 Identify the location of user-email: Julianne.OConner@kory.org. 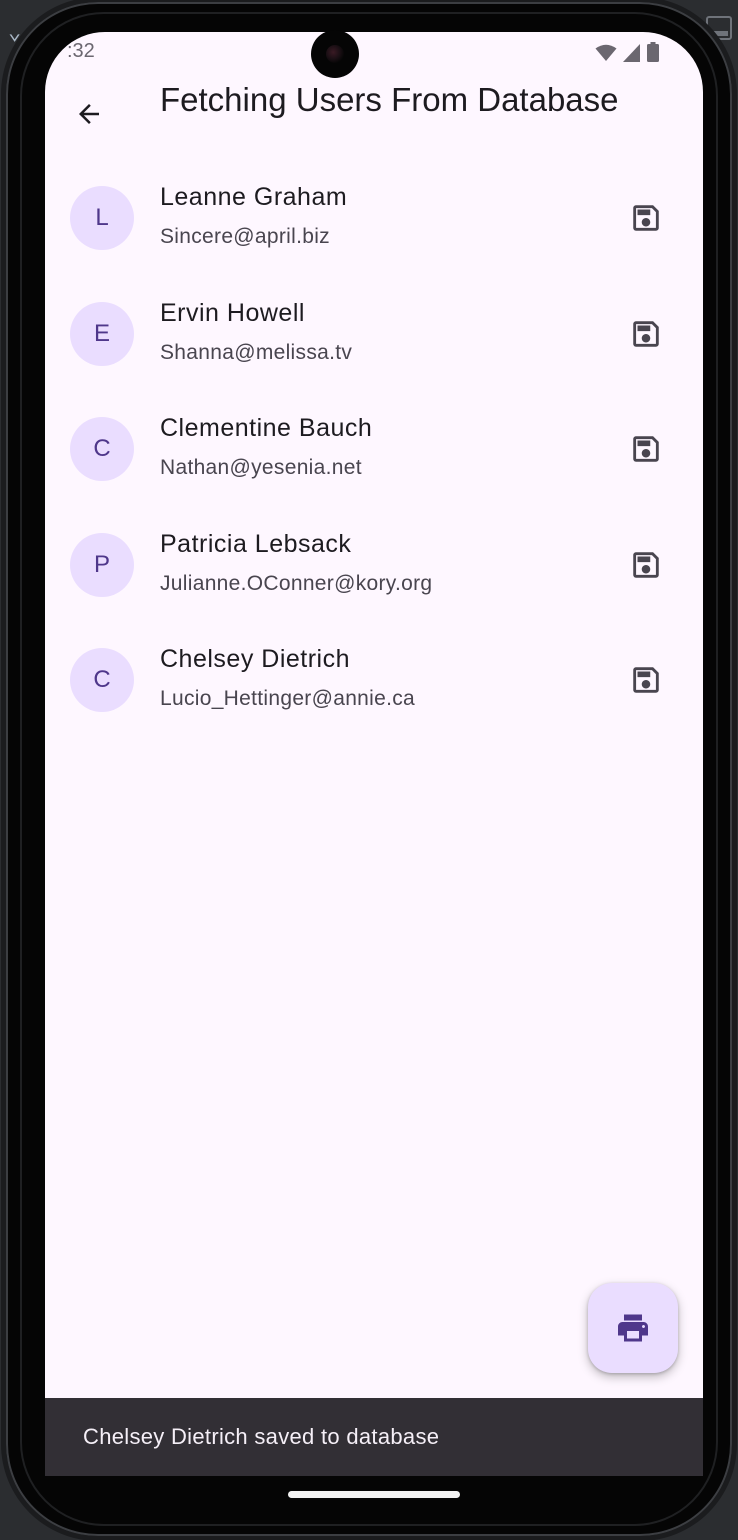
(296, 583).